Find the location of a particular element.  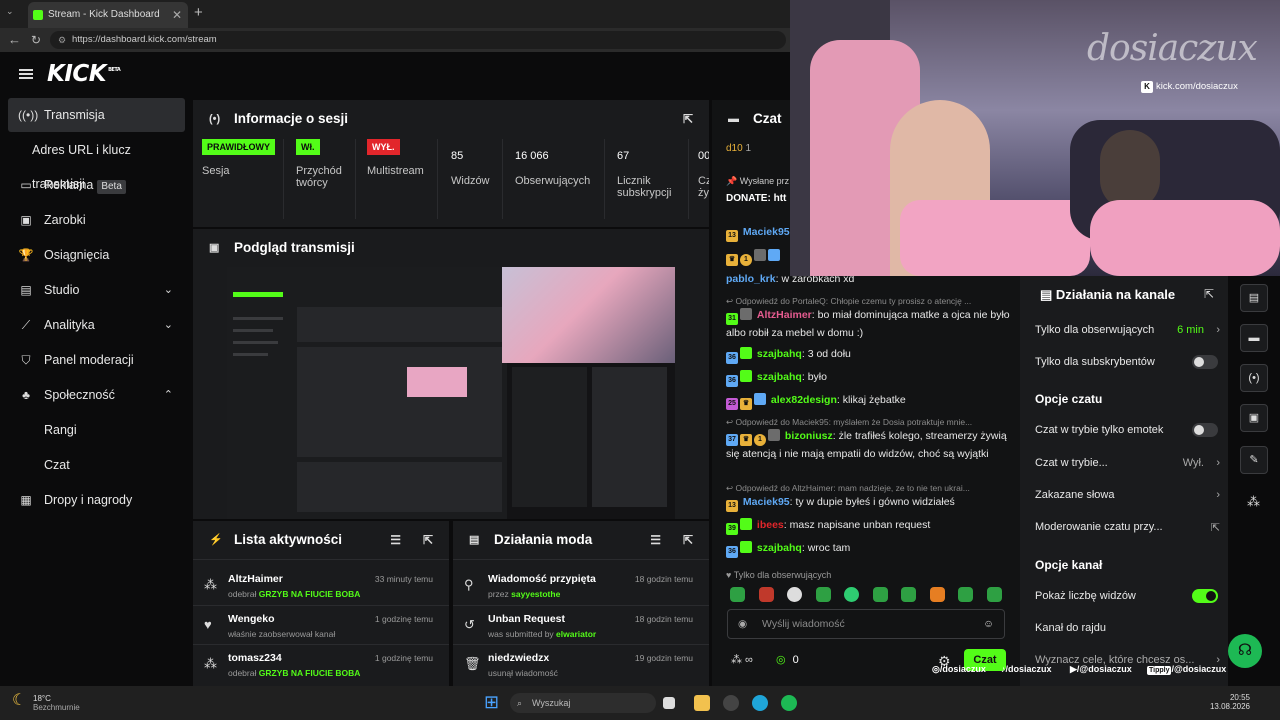

sidebar-item-stream-key: Adres URL i klucz transmisji is located at coordinates (96, 162).